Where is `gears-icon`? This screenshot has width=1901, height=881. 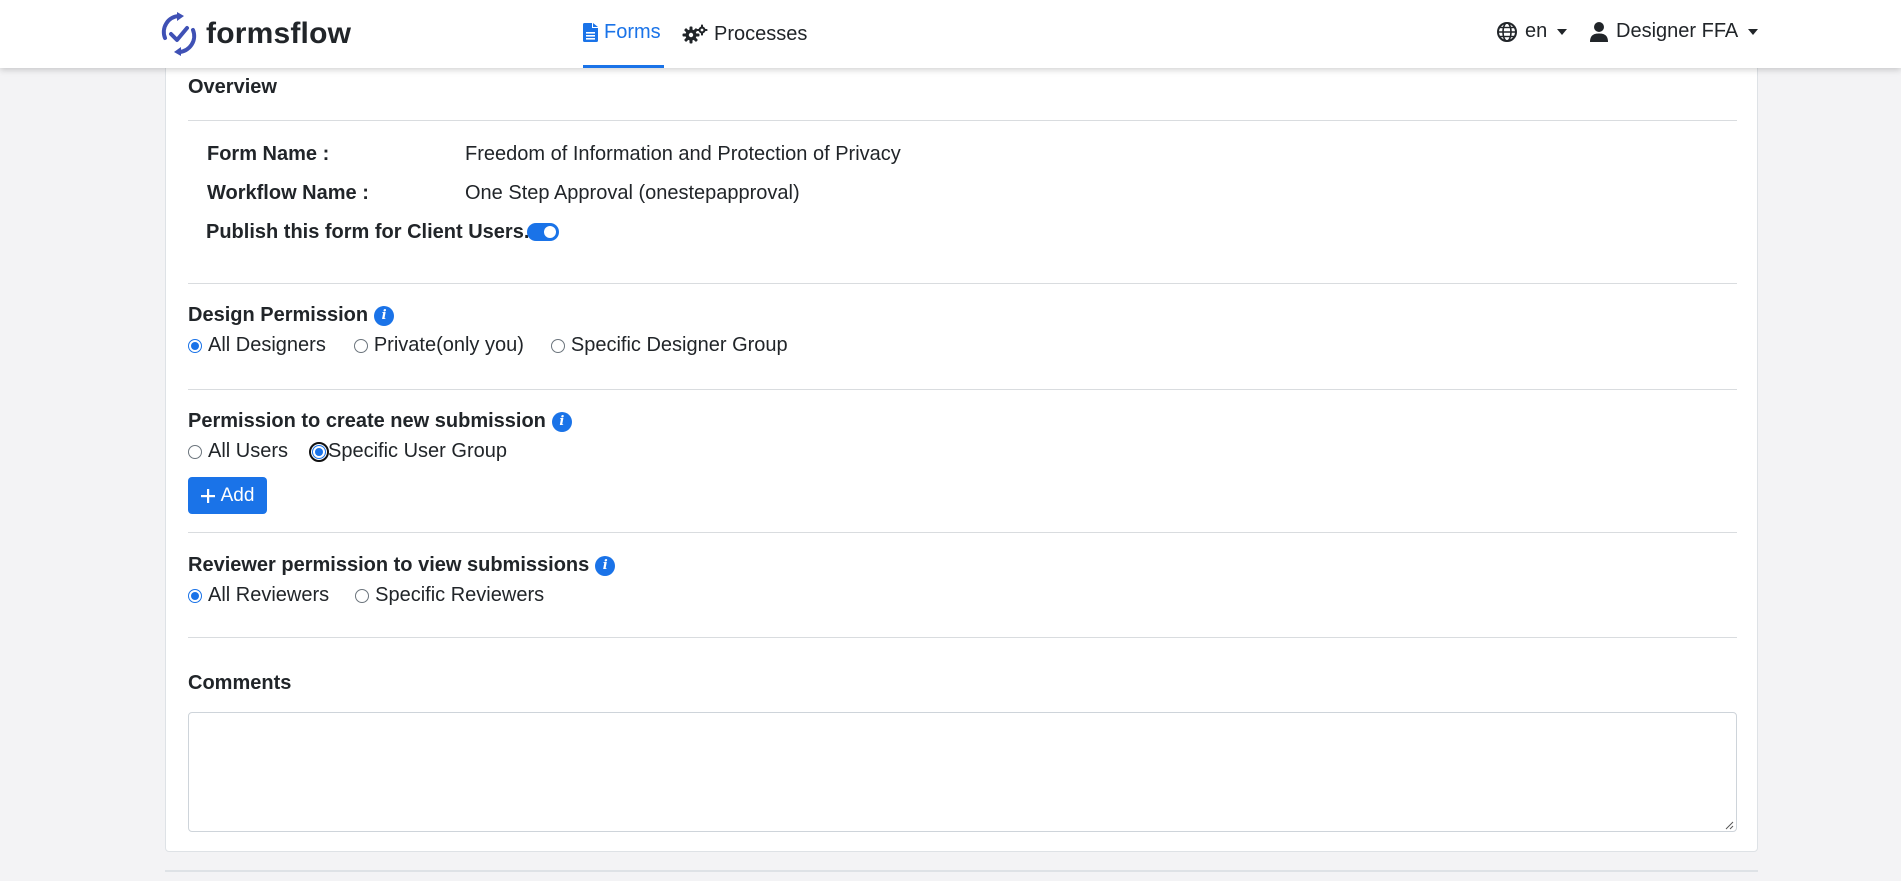
gears-icon is located at coordinates (695, 34).